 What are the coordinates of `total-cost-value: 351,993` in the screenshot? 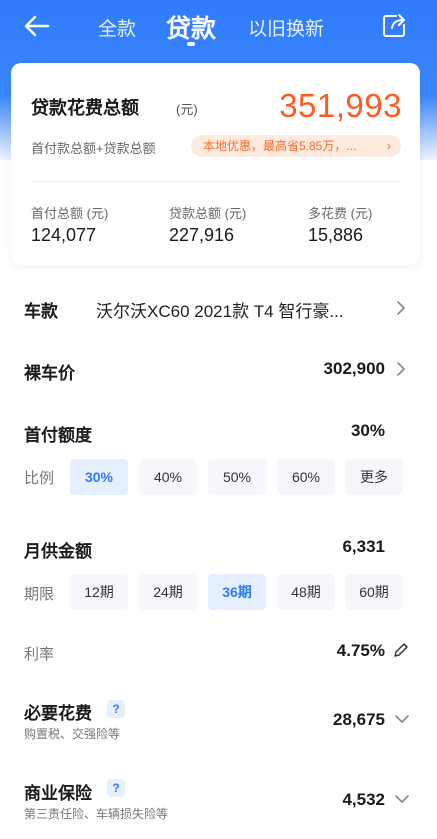 It's located at (340, 105).